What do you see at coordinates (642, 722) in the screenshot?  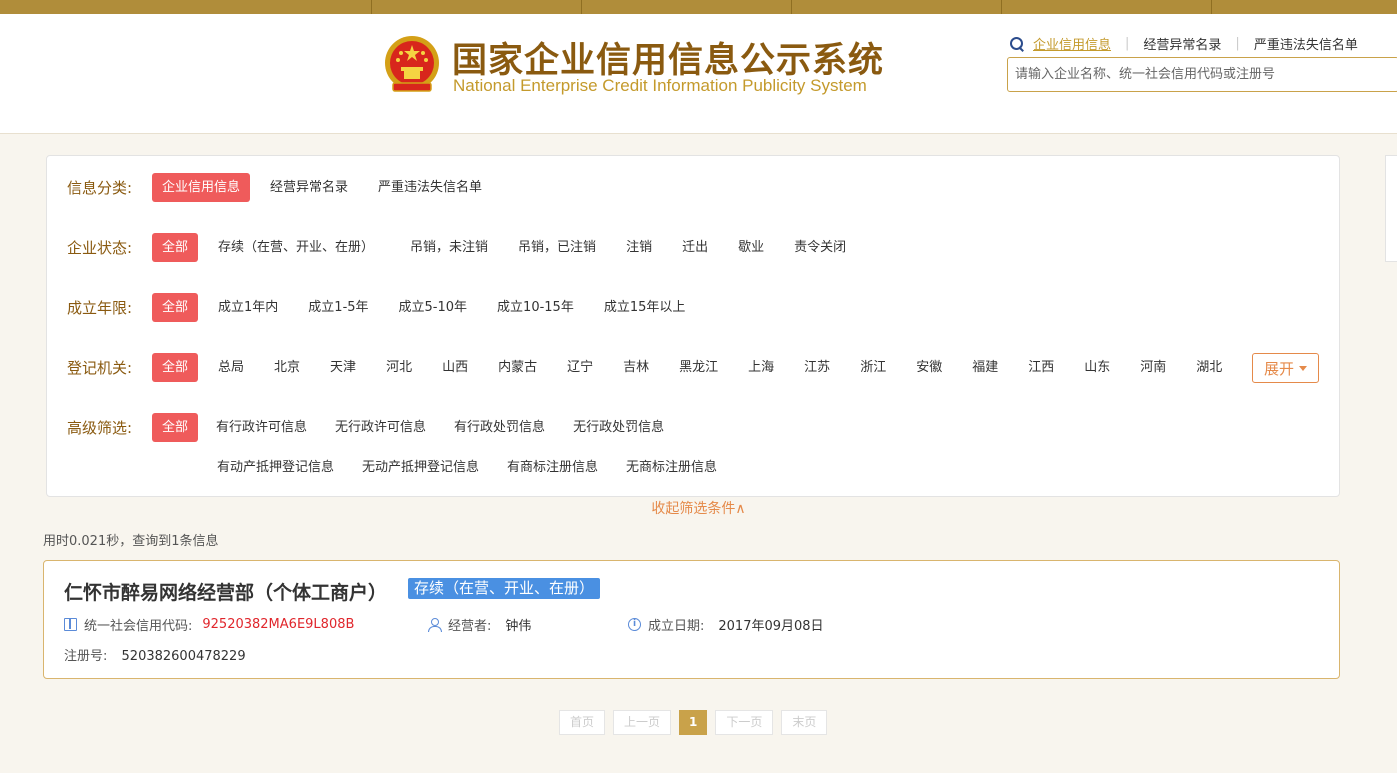 I see `prev-page-button: 上一页` at bounding box center [642, 722].